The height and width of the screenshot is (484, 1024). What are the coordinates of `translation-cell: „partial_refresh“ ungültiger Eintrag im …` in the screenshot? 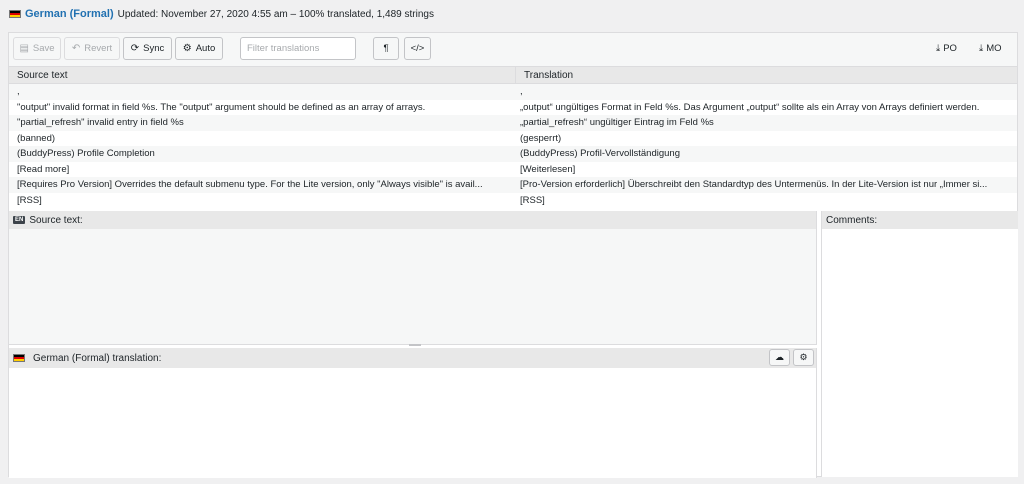 It's located at (617, 122).